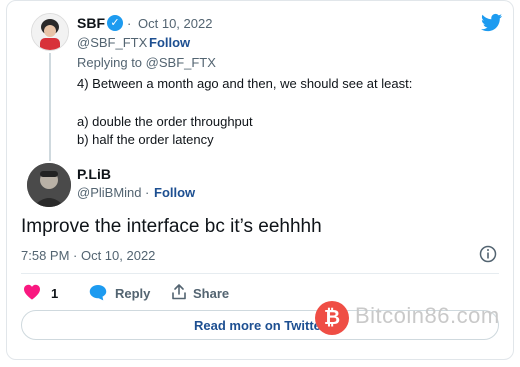 This screenshot has width=520, height=367. Describe the element at coordinates (174, 192) in the screenshot. I see `reply-follow-button: Follow` at that location.